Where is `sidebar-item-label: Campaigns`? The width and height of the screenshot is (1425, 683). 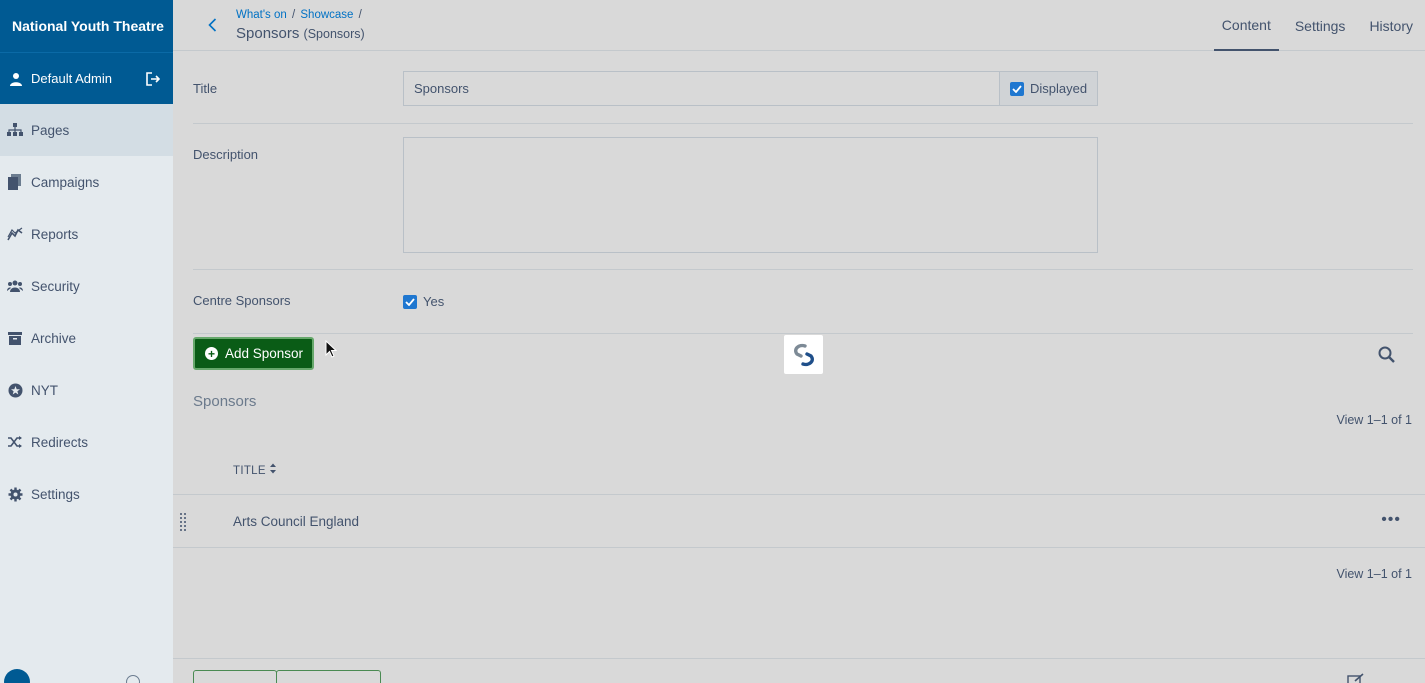 sidebar-item-label: Campaigns is located at coordinates (65, 182).